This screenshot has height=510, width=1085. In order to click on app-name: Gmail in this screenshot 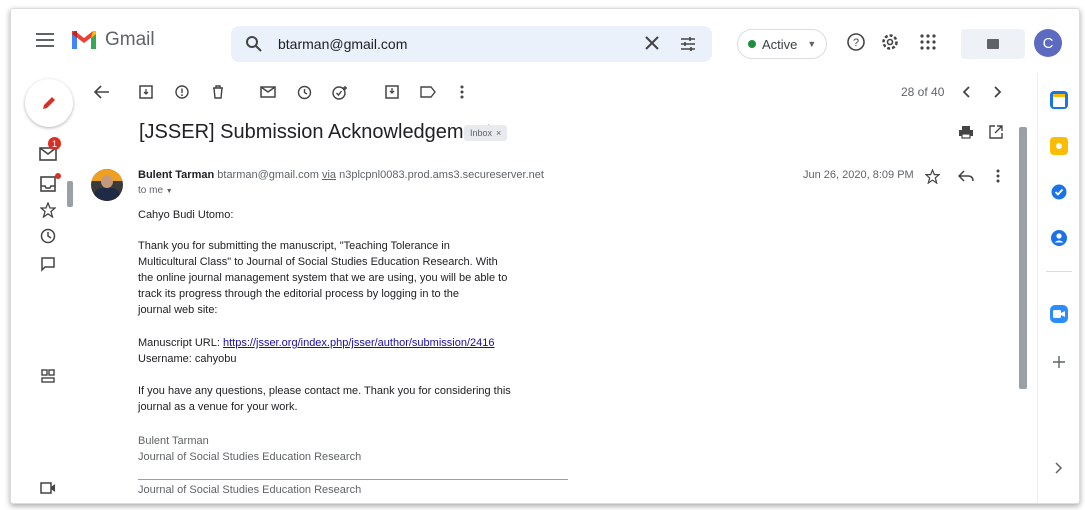, I will do `click(130, 39)`.